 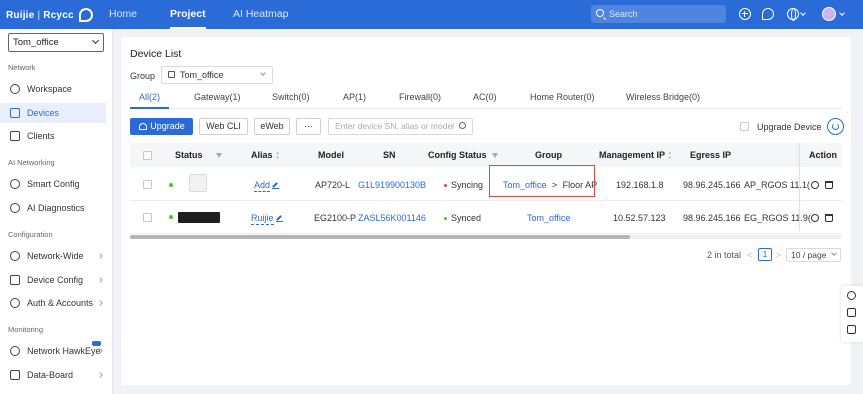 I want to click on language-globe-icon, so click(x=793, y=14).